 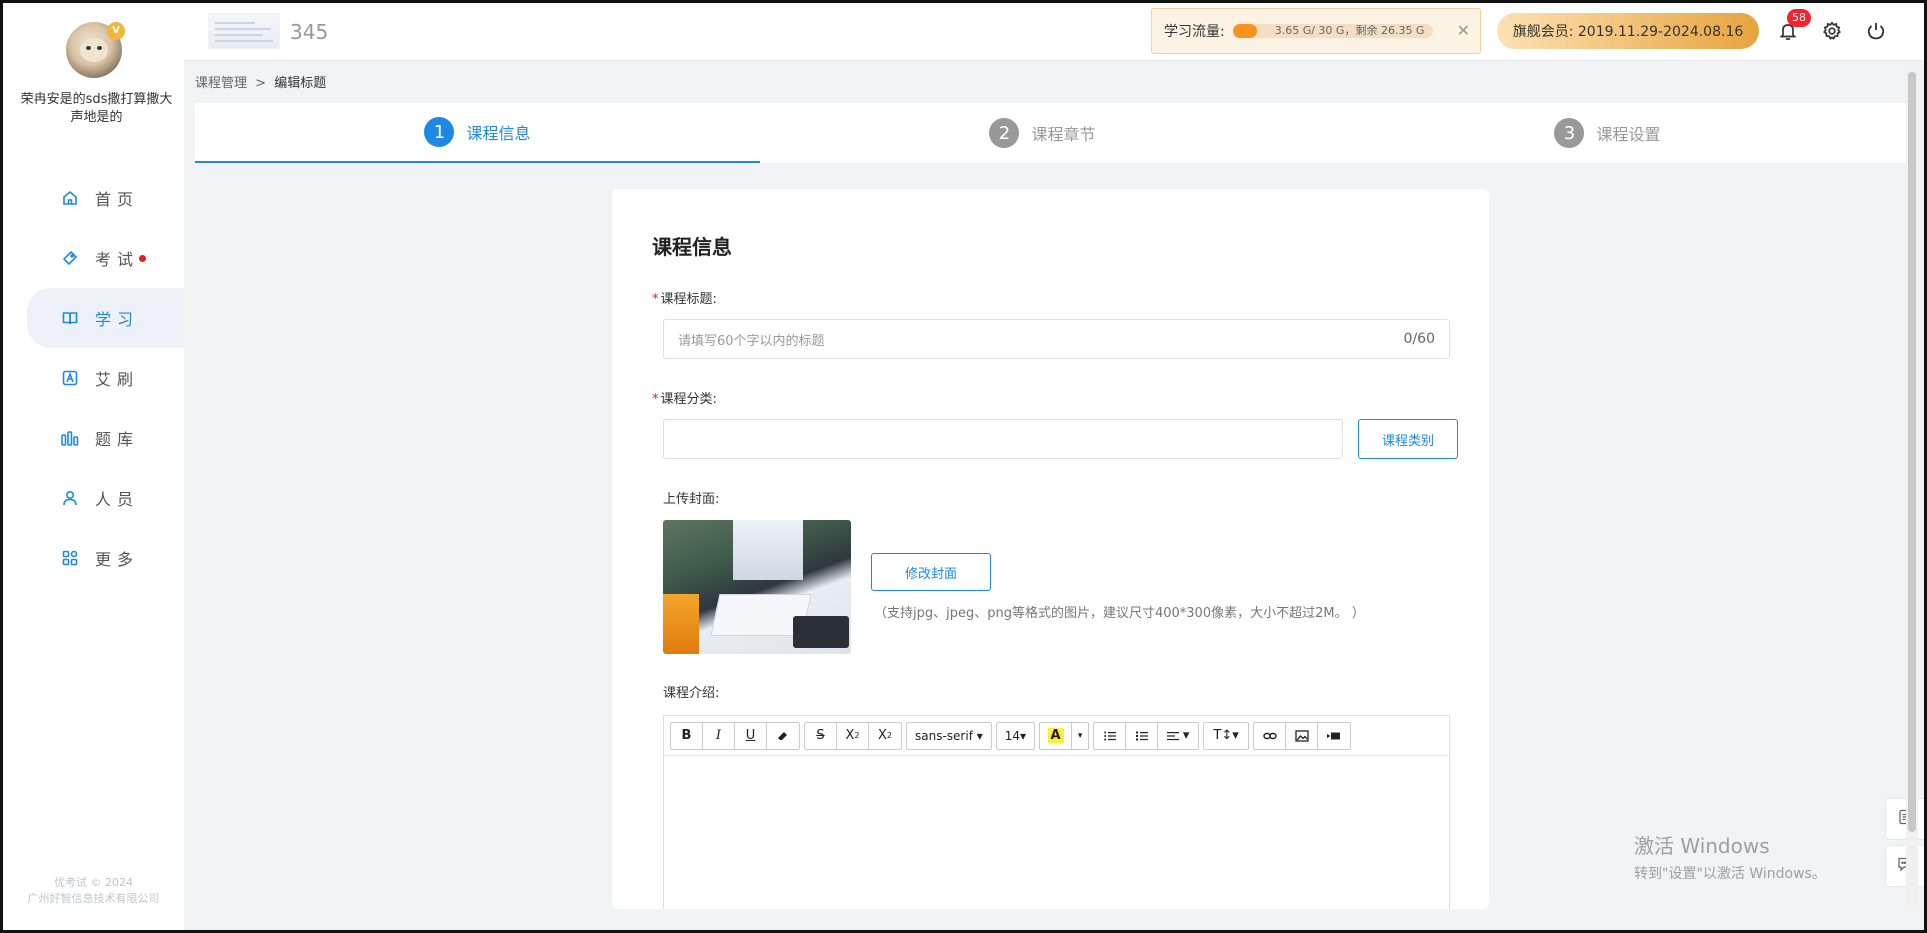 What do you see at coordinates (931, 572) in the screenshot?
I see `change-cover-button: 修改封面` at bounding box center [931, 572].